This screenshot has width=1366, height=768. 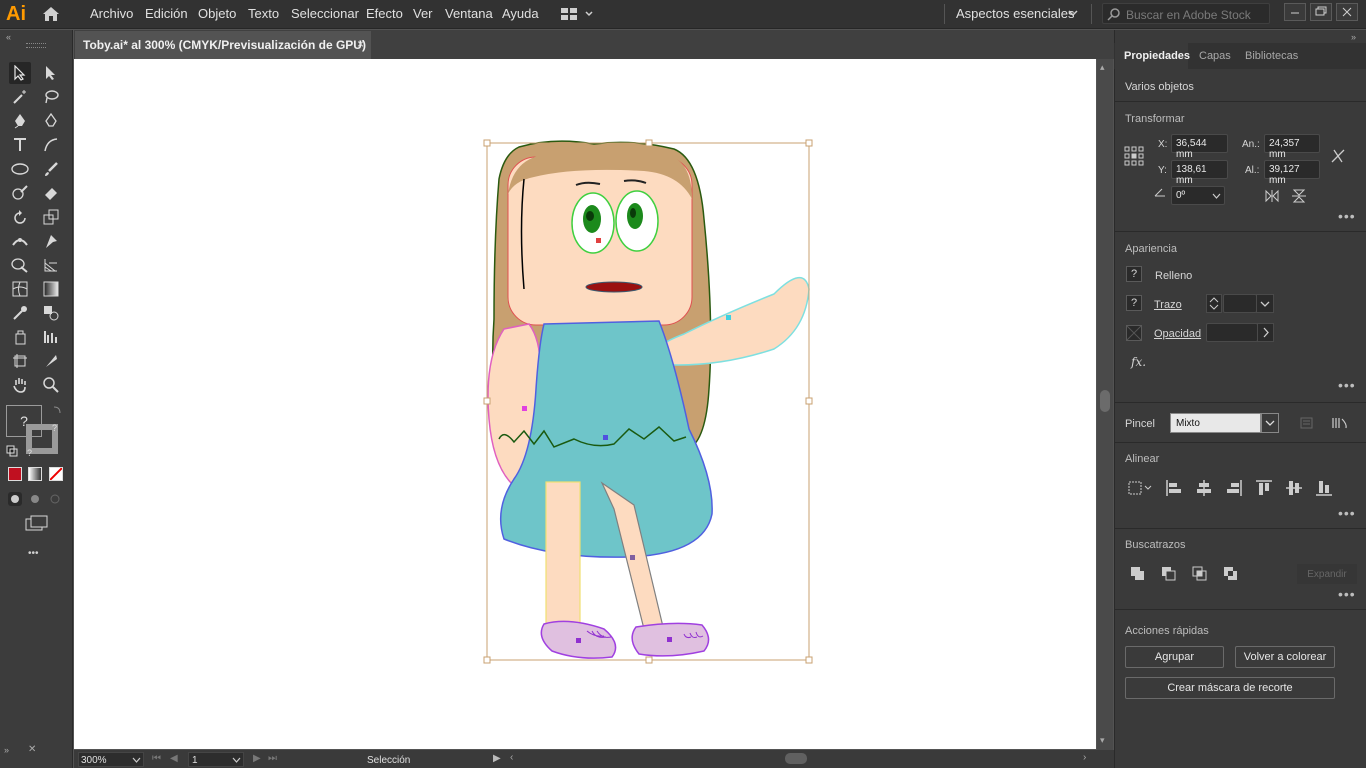 I want to click on current-tool-status: Selección, so click(x=388, y=760).